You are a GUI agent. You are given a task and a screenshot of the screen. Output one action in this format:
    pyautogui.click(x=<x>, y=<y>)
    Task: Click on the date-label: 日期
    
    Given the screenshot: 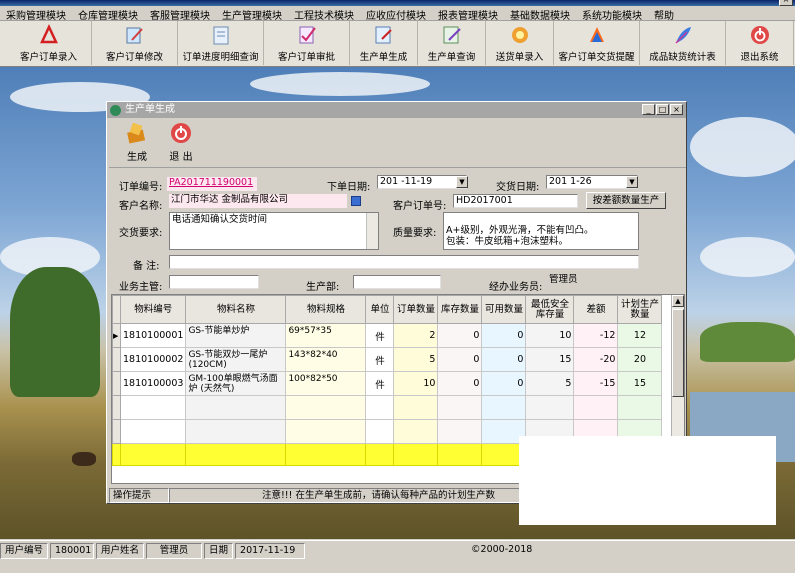 What is the action you would take?
    pyautogui.click(x=219, y=551)
    